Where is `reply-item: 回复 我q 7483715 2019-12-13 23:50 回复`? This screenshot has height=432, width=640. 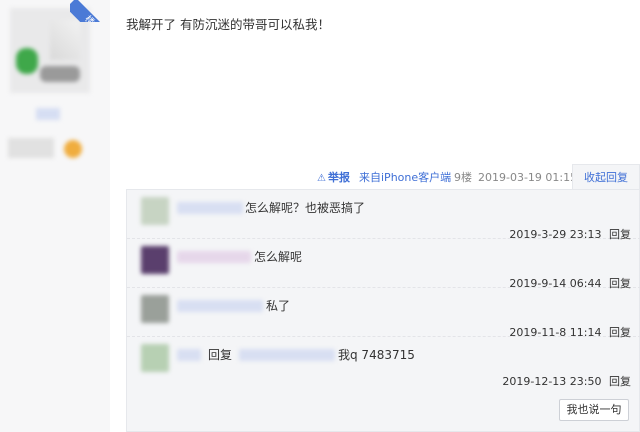
reply-item: 回复 我q 7483715 2019-12-13 23:50 回复 is located at coordinates (383, 363).